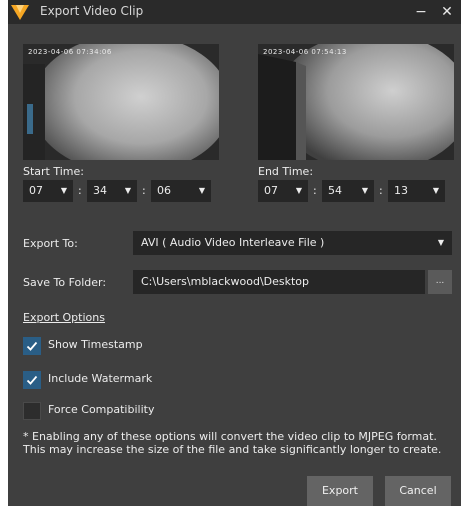 This screenshot has width=469, height=506. Describe the element at coordinates (32, 411) in the screenshot. I see `force-compatibility-checkbox` at that location.